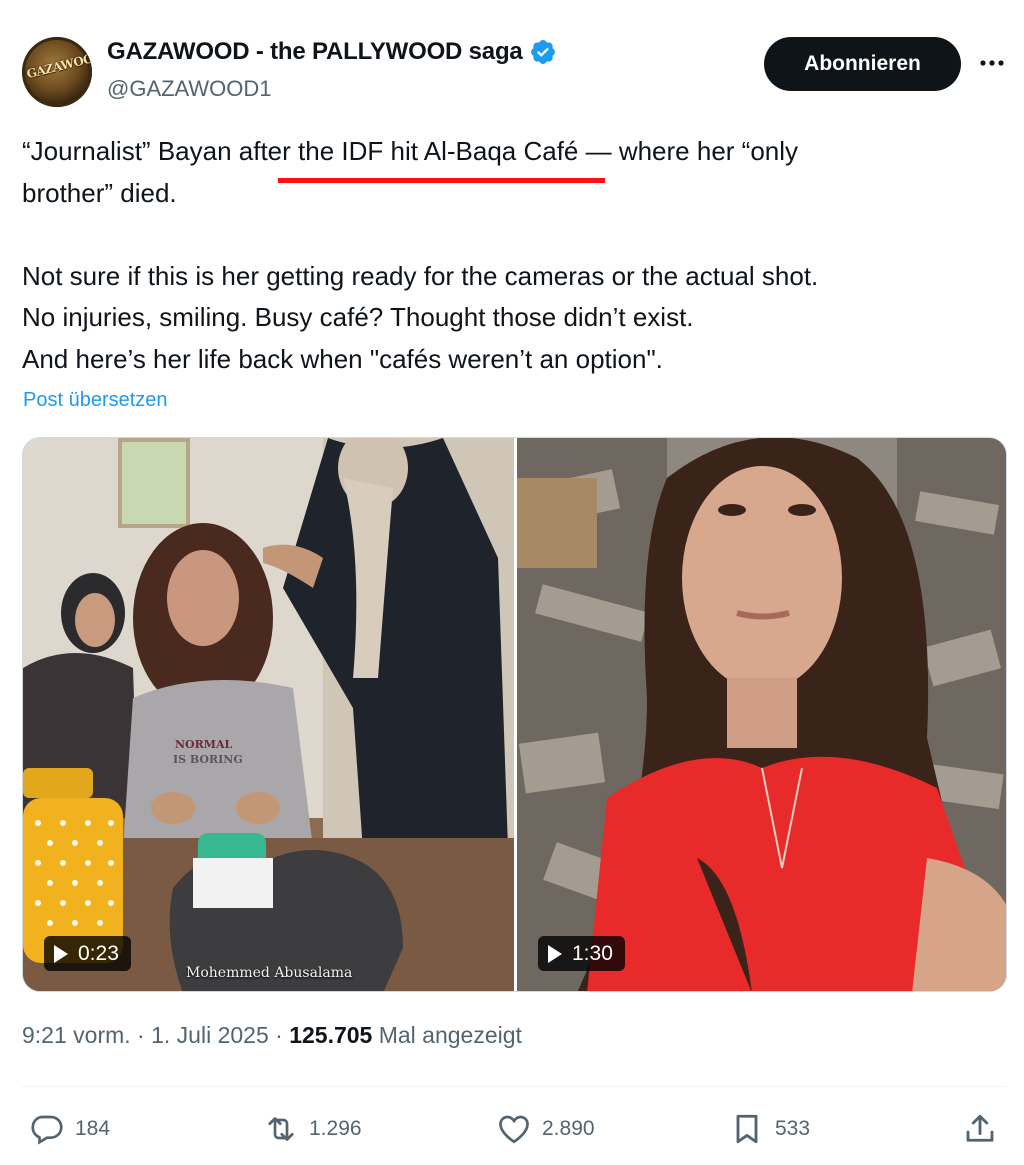  What do you see at coordinates (208, 759) in the screenshot?
I see `shirt-text-2: IS BORING` at bounding box center [208, 759].